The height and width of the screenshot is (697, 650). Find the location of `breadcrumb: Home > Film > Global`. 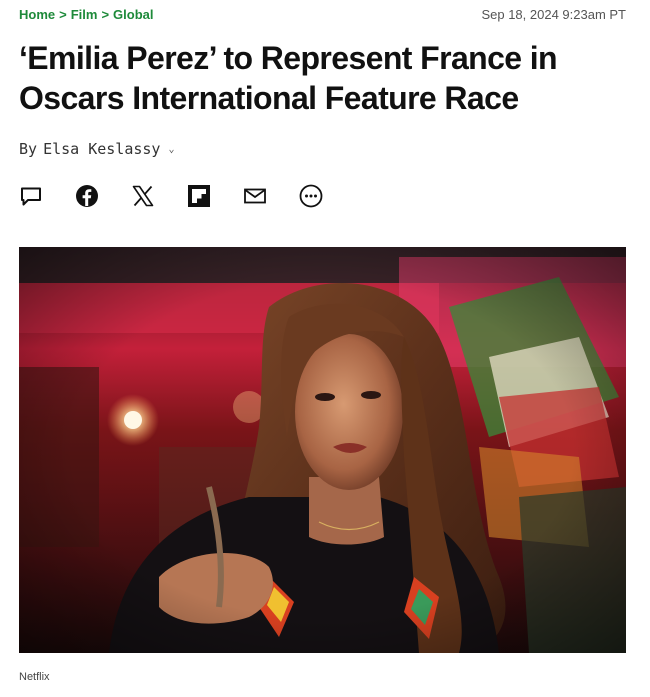

breadcrumb: Home > Film > Global is located at coordinates (86, 14).